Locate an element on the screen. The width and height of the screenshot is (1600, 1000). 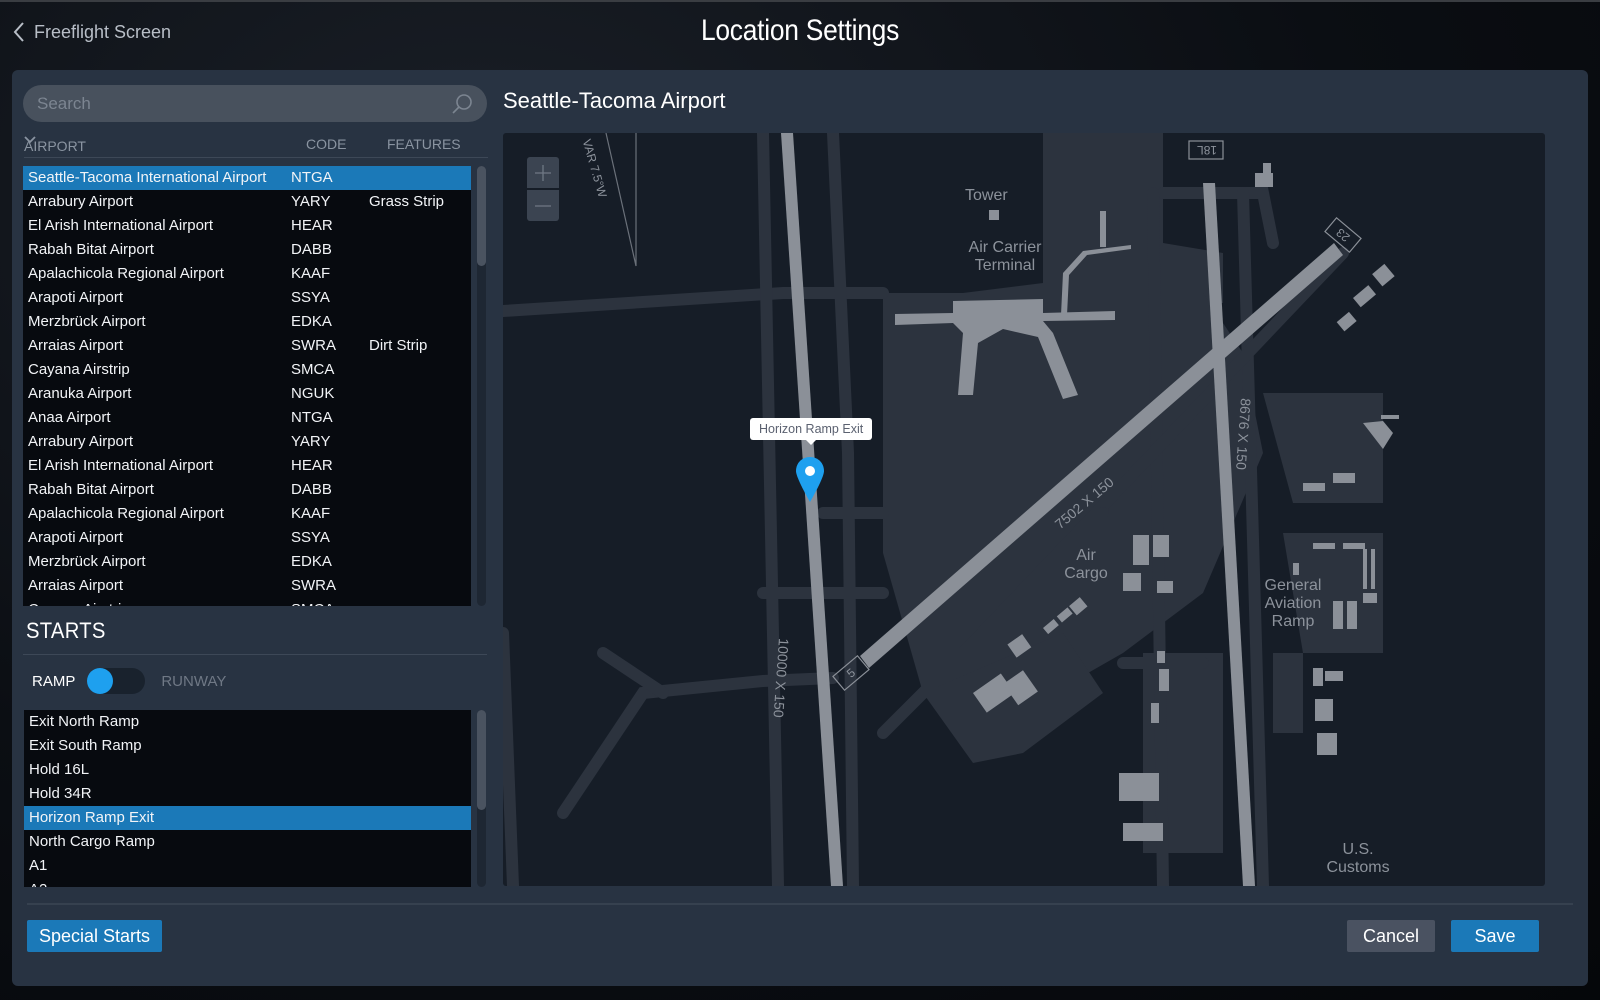
divider is located at coordinates (255, 654).